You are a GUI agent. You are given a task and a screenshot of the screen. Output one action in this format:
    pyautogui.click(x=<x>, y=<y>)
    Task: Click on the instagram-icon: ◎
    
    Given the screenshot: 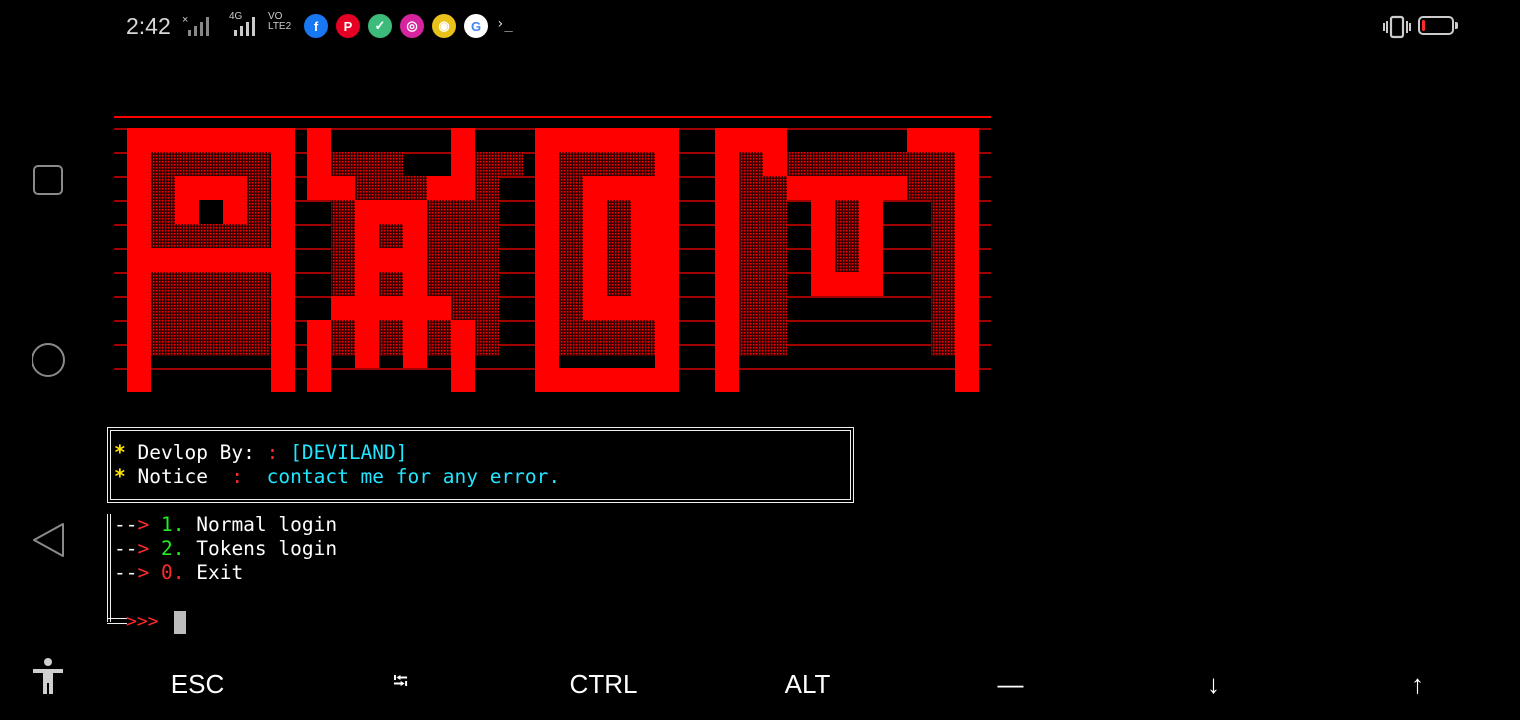 What is the action you would take?
    pyautogui.click(x=412, y=26)
    